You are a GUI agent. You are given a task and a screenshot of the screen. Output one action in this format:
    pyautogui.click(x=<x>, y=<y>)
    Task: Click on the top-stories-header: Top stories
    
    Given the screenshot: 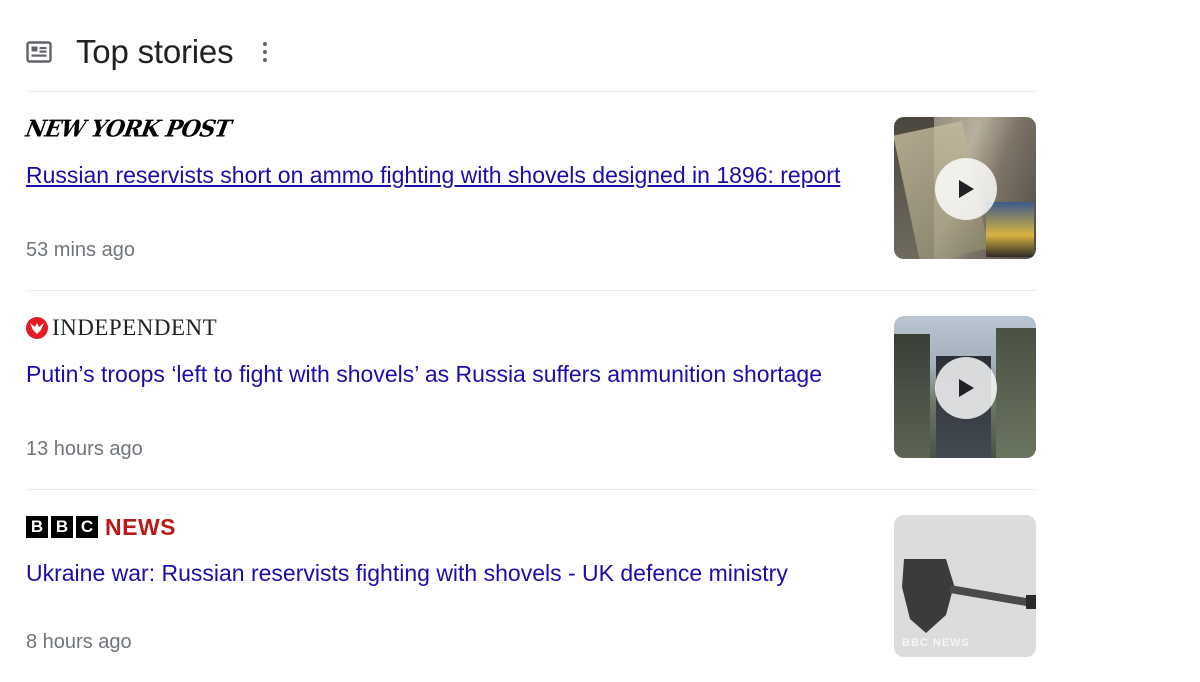 What is the action you would take?
    pyautogui.click(x=147, y=52)
    